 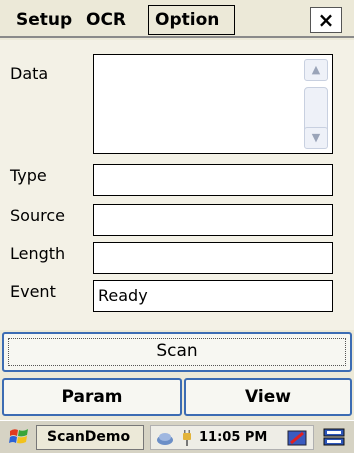 I want to click on scan-button: Scan, so click(x=177, y=352).